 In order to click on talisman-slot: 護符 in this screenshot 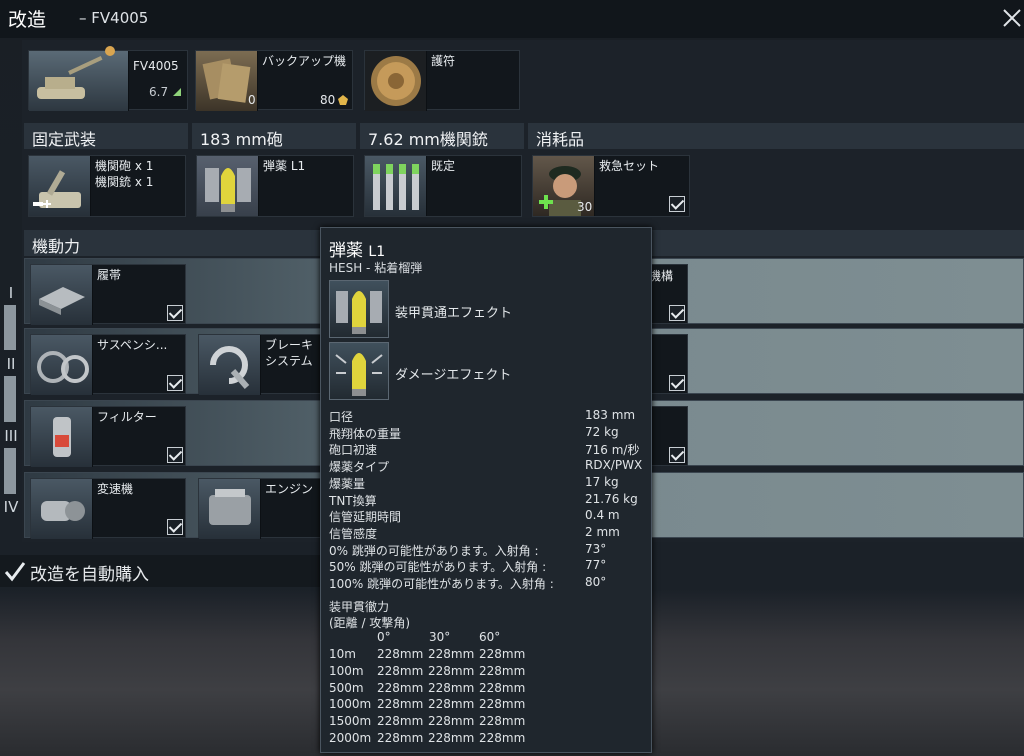, I will do `click(442, 80)`.